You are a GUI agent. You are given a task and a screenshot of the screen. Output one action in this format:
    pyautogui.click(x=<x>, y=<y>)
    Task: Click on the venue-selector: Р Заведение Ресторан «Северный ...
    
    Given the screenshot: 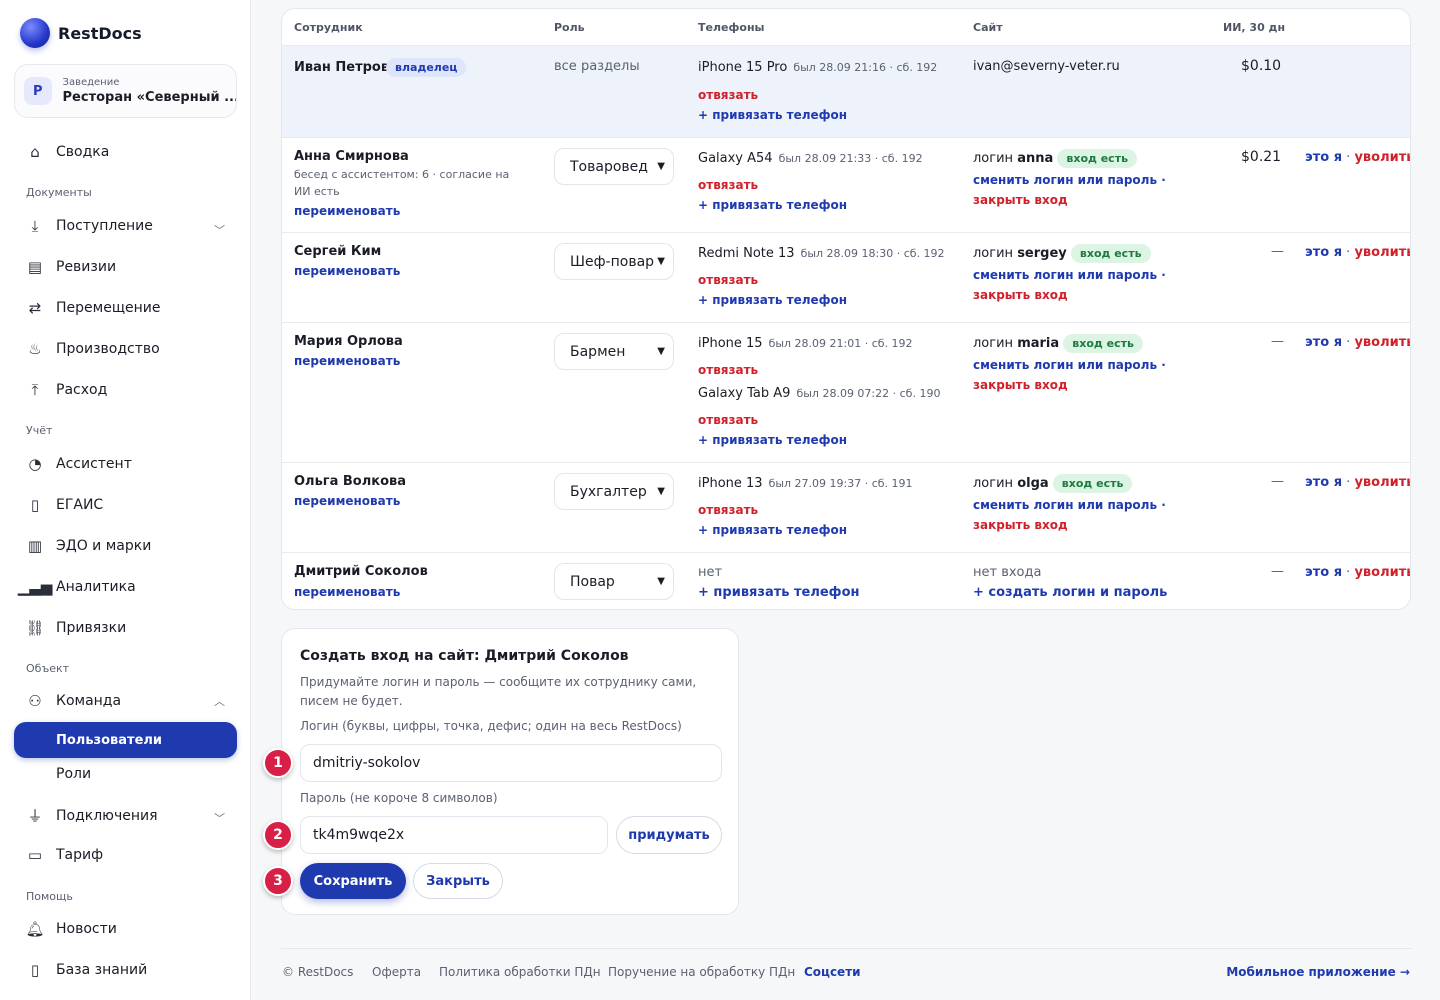 What is the action you would take?
    pyautogui.click(x=125, y=91)
    